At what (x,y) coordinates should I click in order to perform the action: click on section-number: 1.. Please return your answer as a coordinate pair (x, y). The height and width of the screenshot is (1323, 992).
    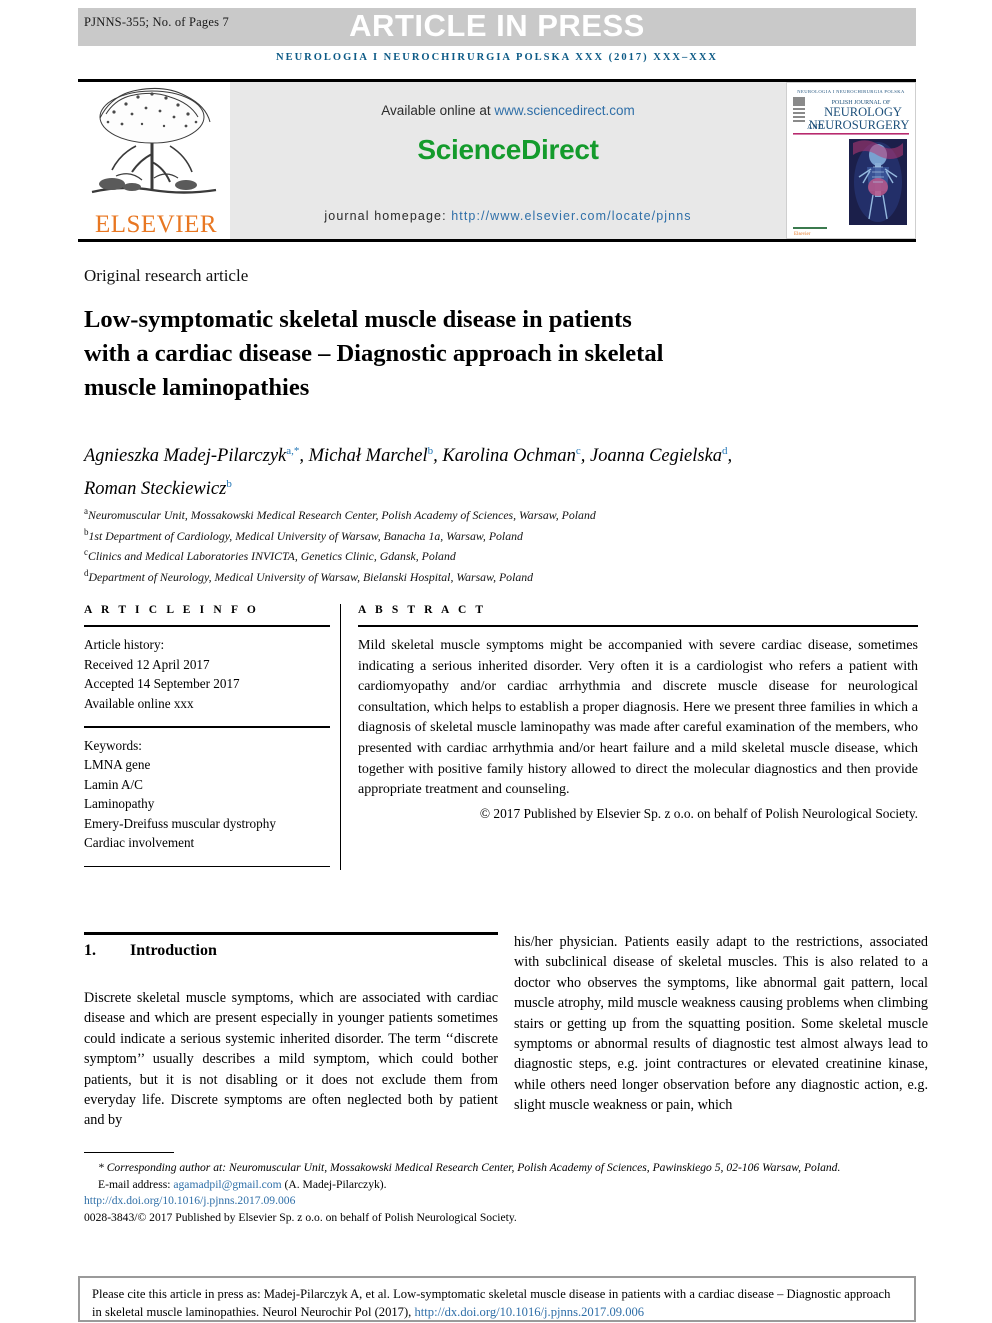
    Looking at the image, I should click on (90, 950).